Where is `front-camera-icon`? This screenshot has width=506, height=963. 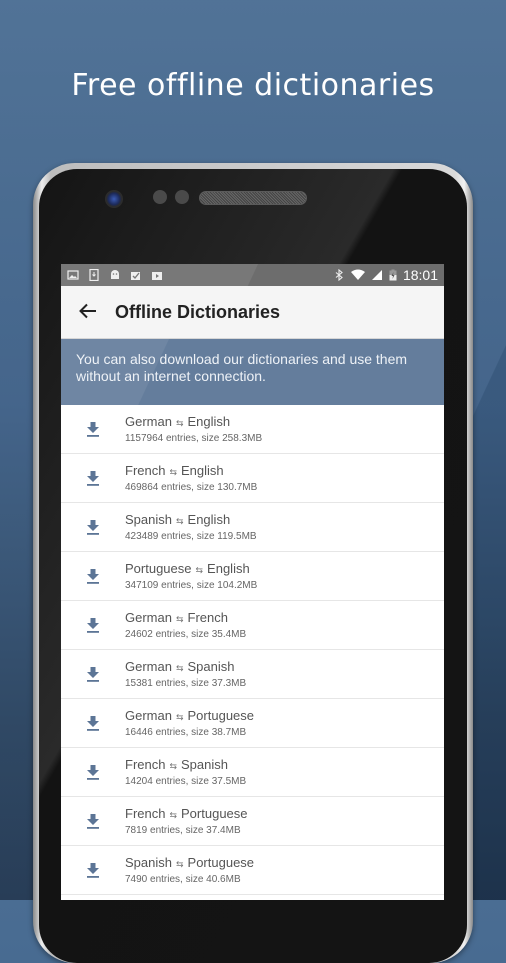
front-camera-icon is located at coordinates (114, 199).